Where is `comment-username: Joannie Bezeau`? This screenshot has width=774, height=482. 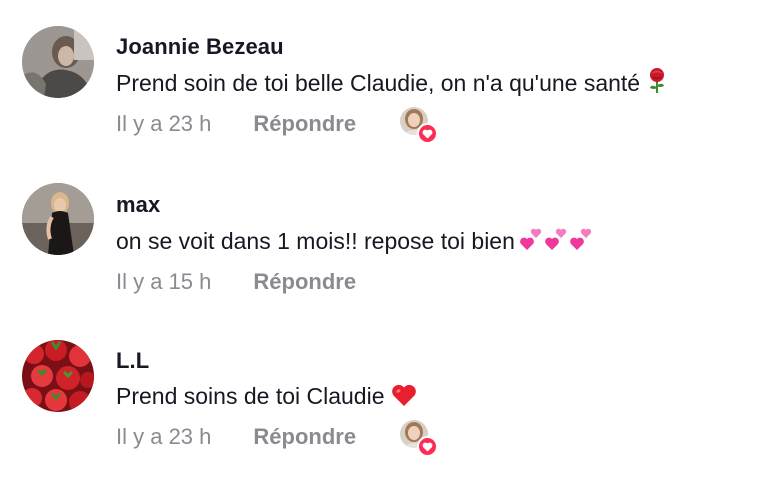 comment-username: Joannie Bezeau is located at coordinates (440, 47).